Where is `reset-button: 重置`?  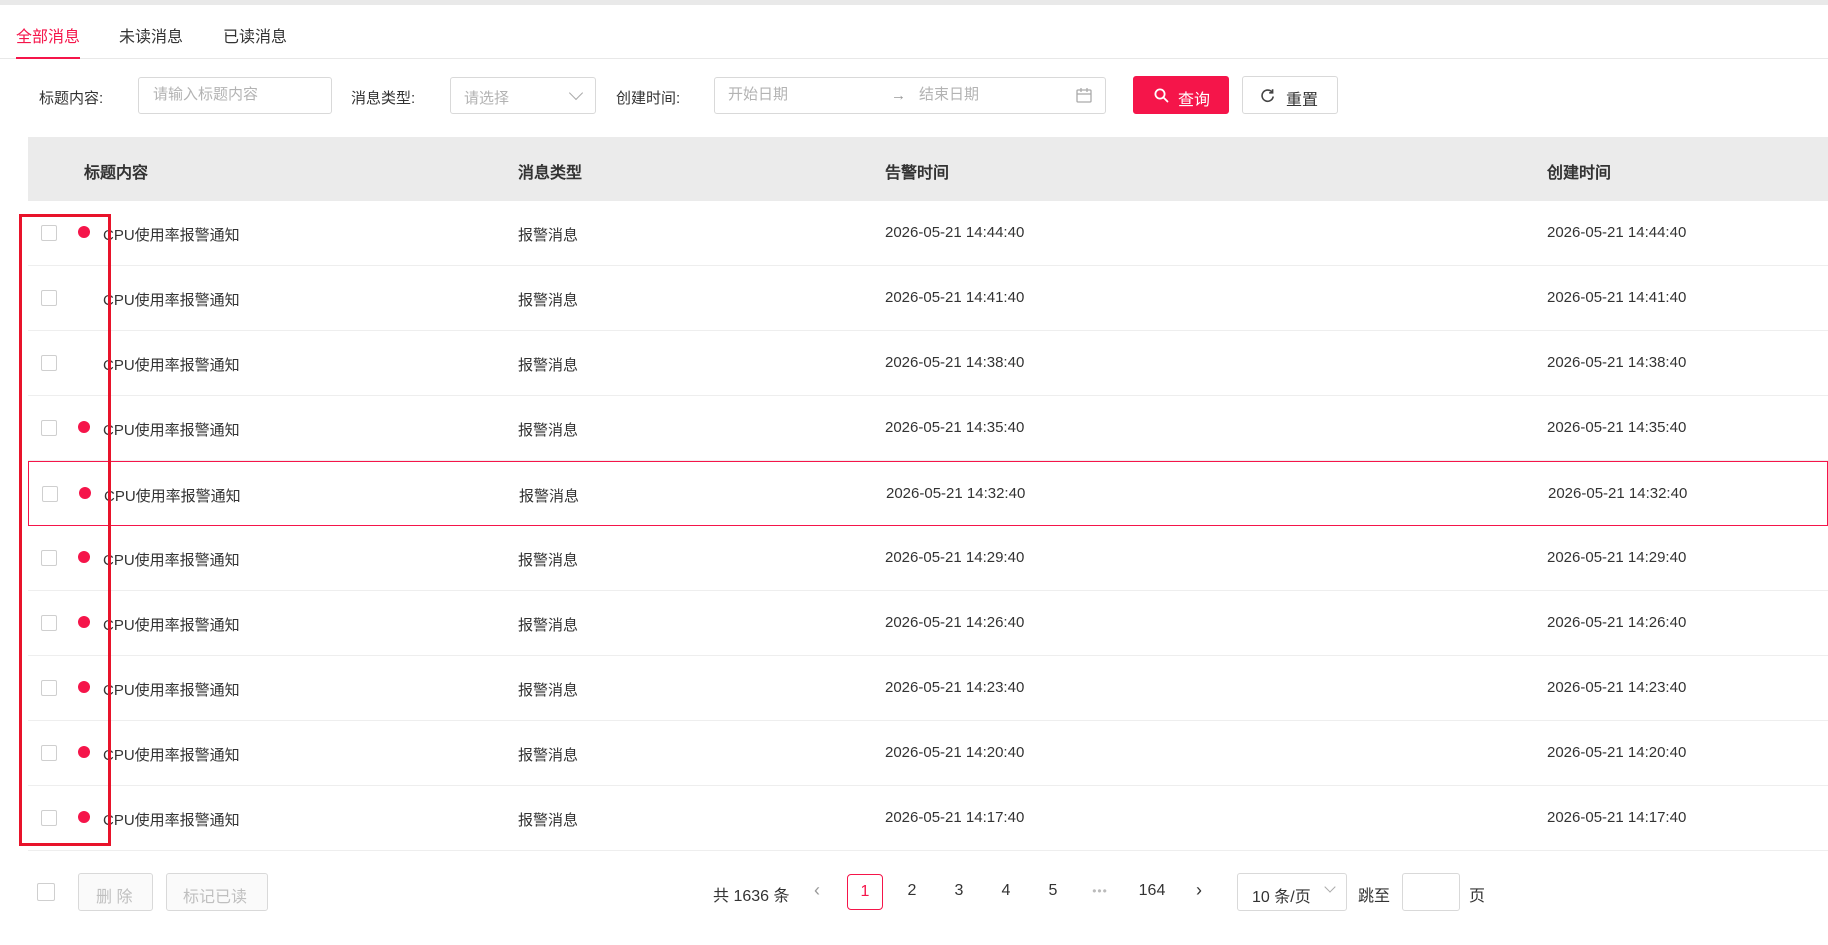 reset-button: 重置 is located at coordinates (1290, 95).